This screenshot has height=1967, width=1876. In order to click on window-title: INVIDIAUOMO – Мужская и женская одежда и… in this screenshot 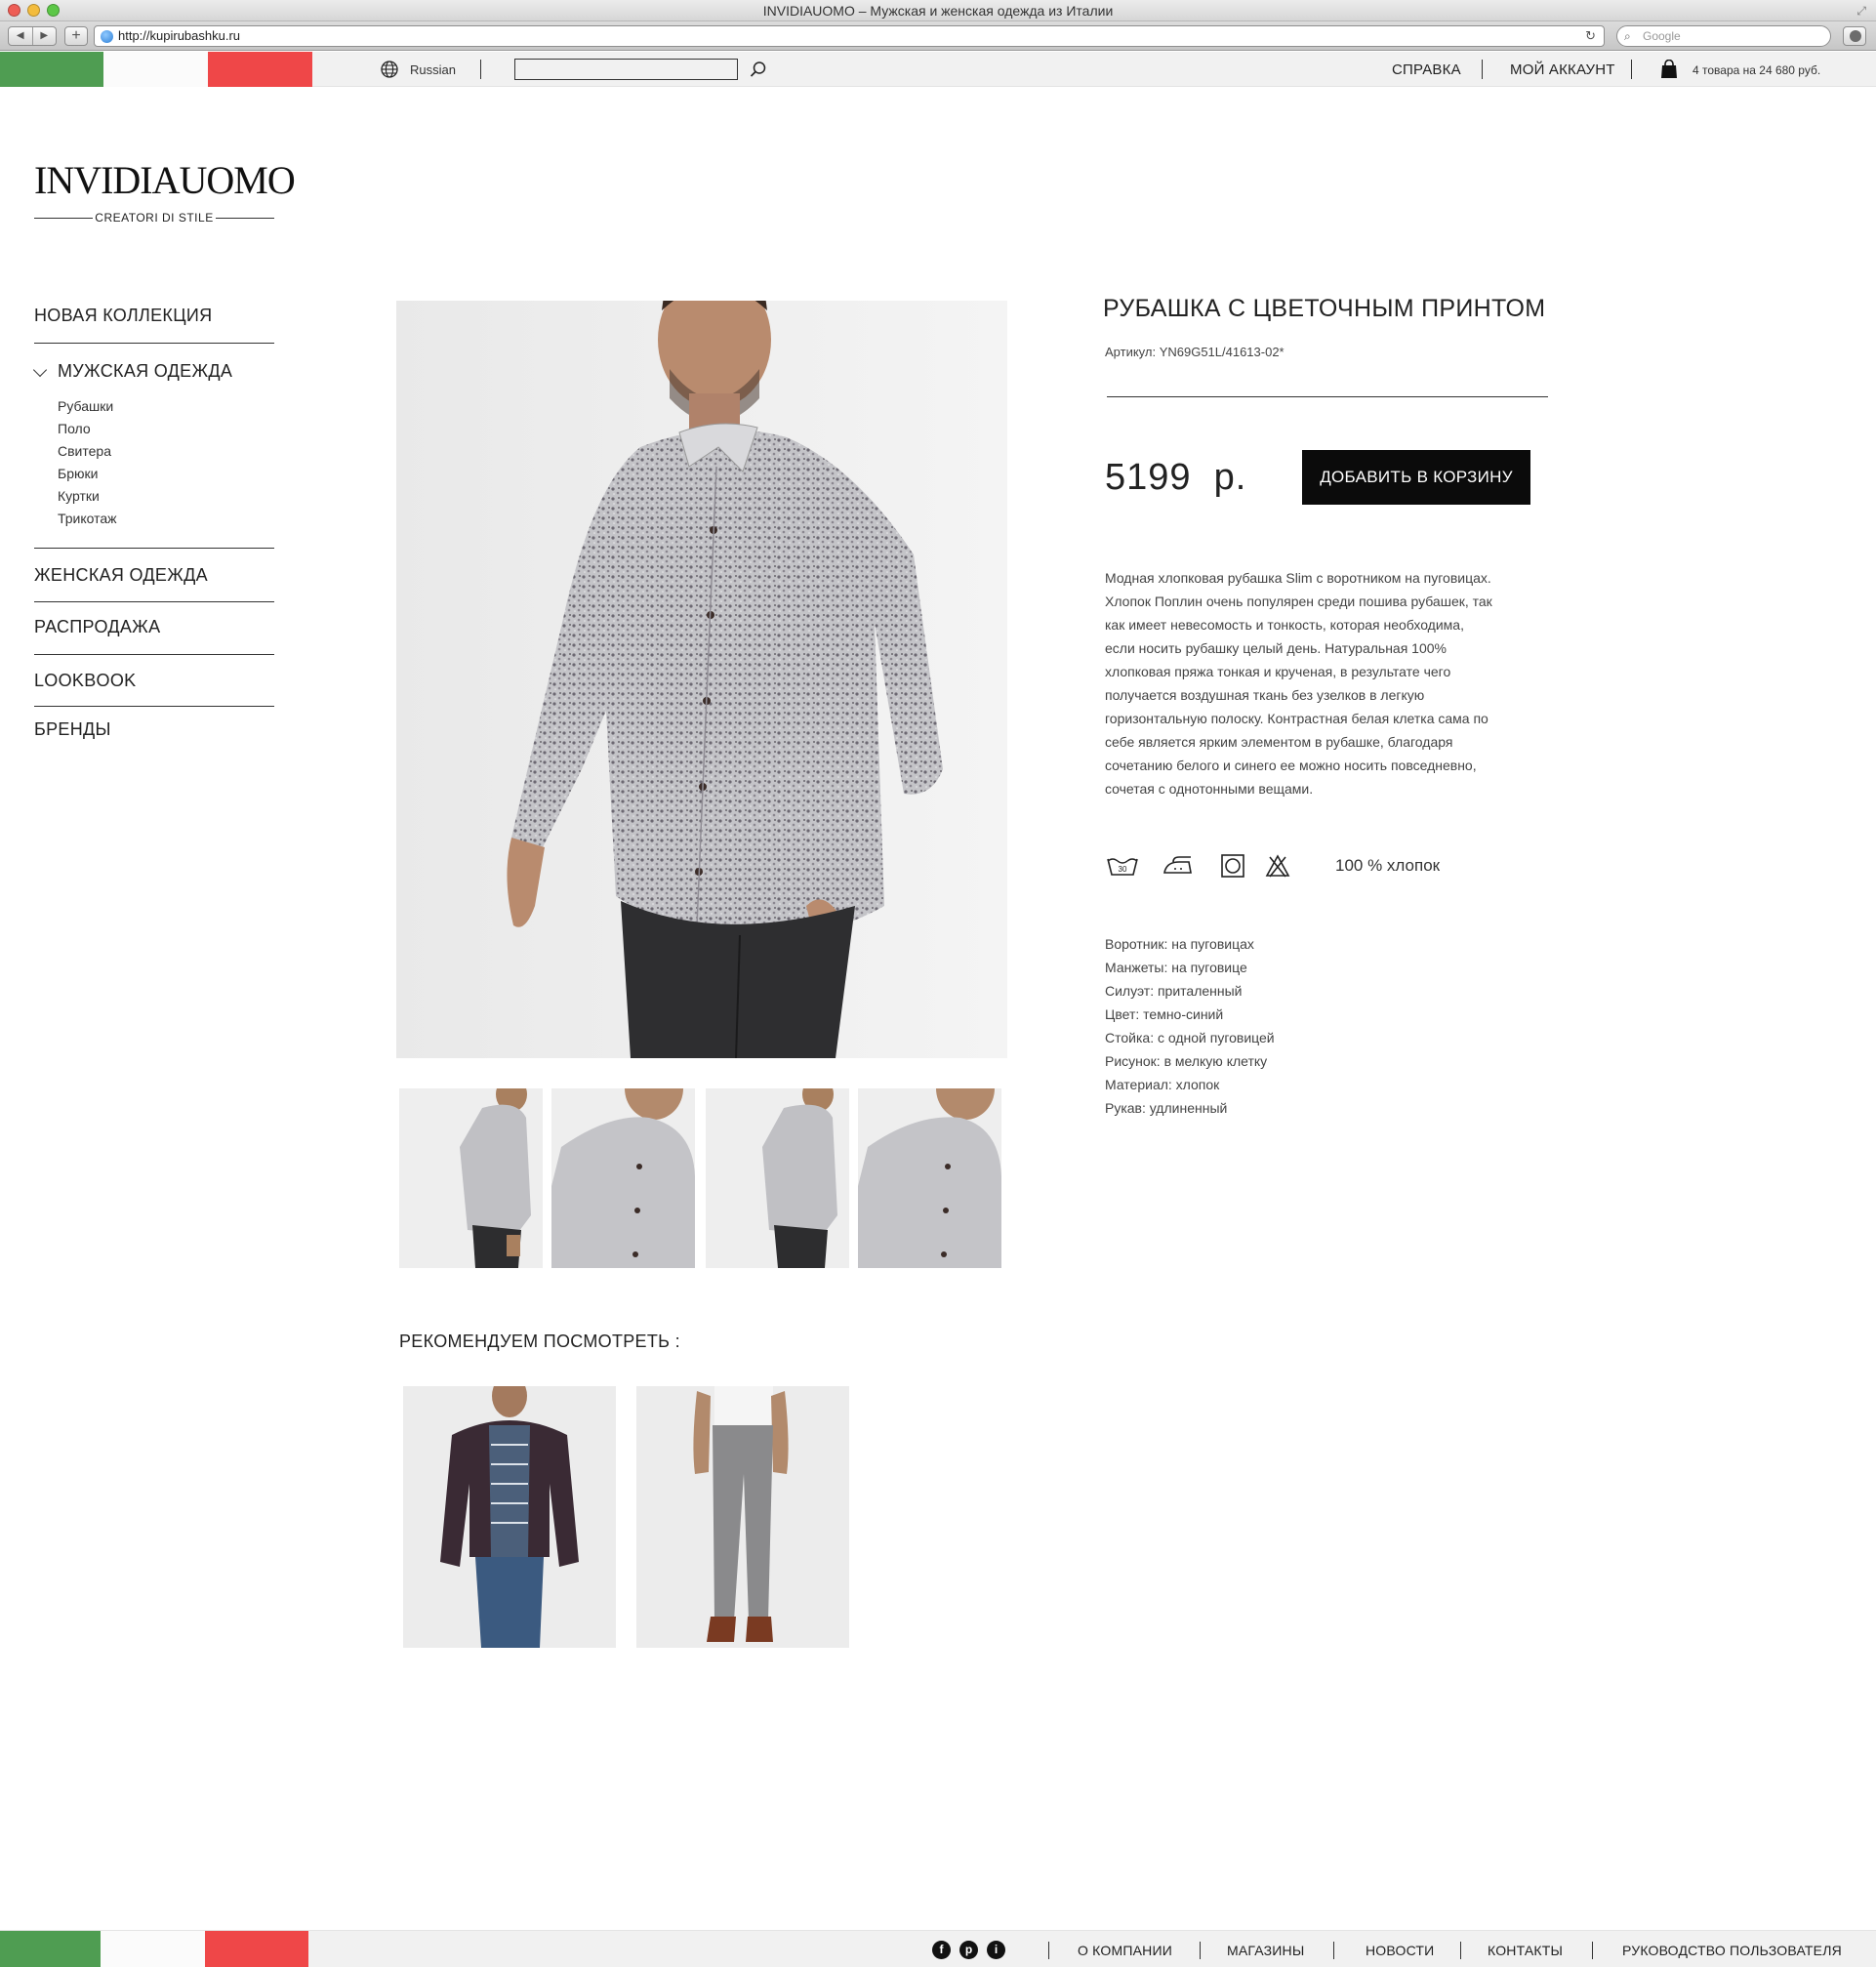, I will do `click(938, 11)`.